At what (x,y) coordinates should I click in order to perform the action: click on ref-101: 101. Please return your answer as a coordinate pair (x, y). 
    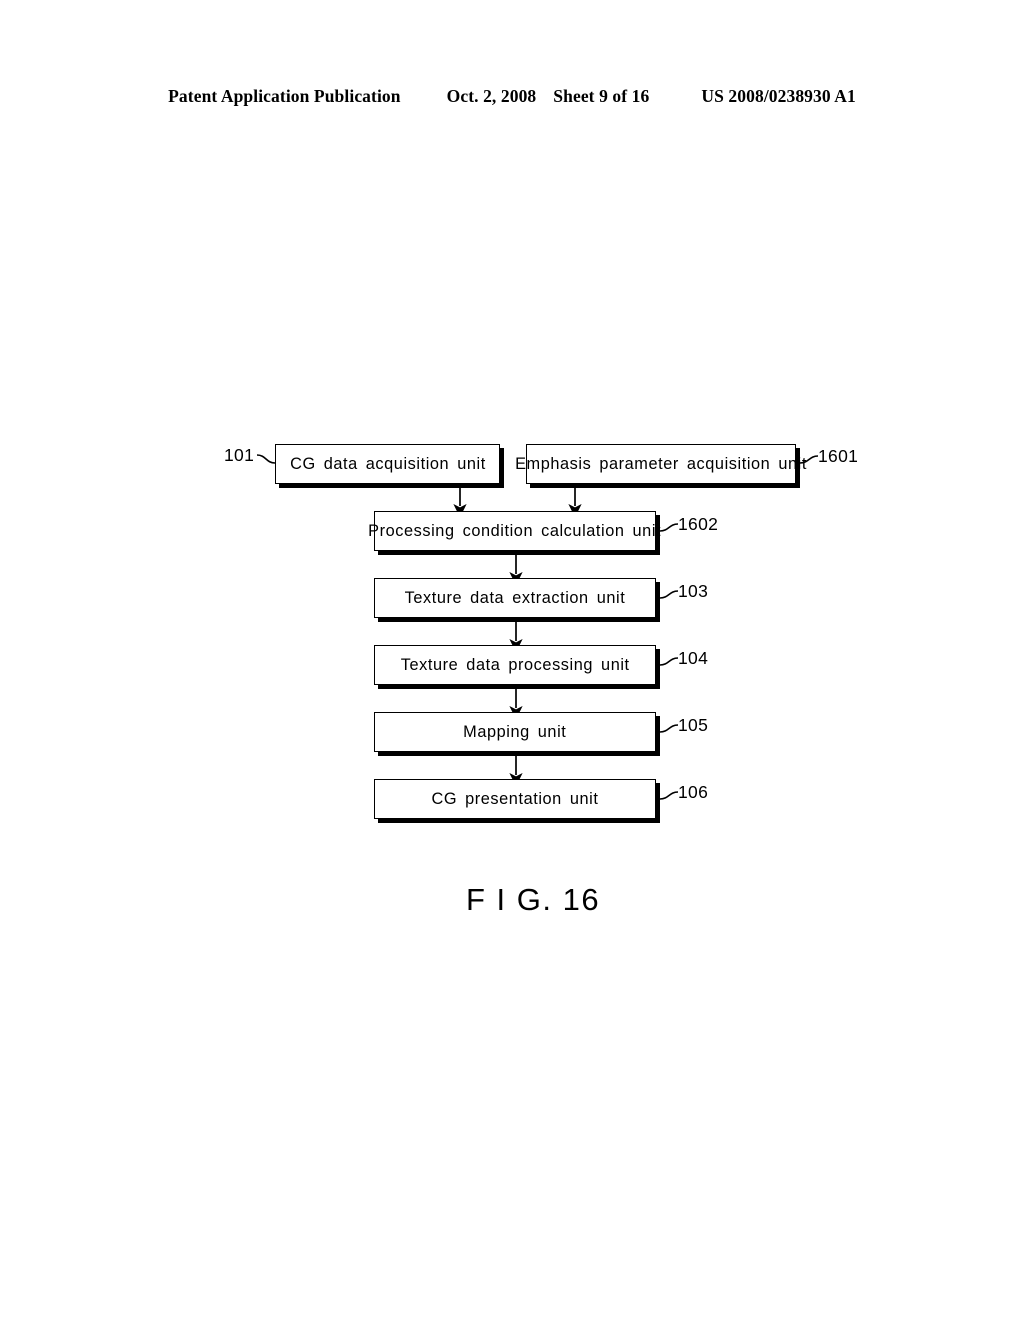
    Looking at the image, I should click on (239, 455).